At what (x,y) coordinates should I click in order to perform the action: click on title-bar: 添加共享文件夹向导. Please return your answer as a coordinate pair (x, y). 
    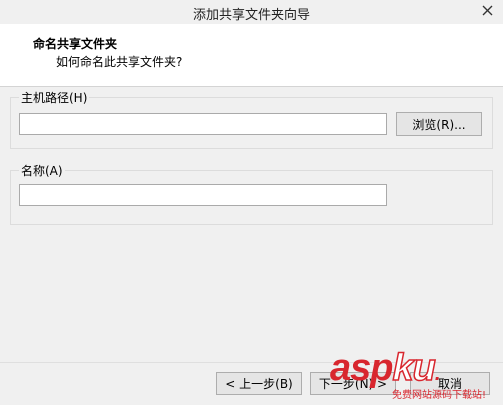
    Looking at the image, I should click on (251, 12).